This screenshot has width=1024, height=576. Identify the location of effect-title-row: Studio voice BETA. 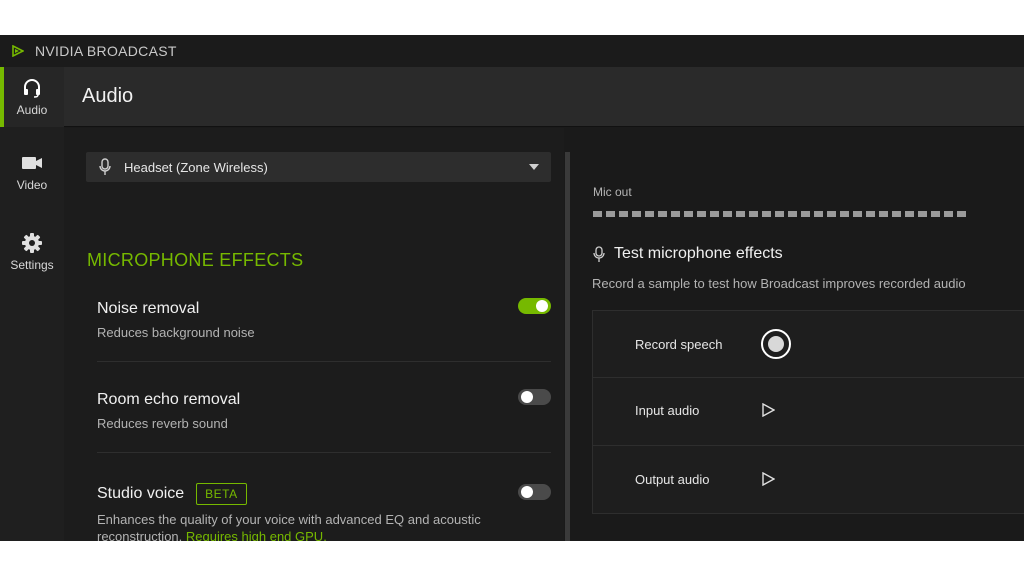
(324, 494).